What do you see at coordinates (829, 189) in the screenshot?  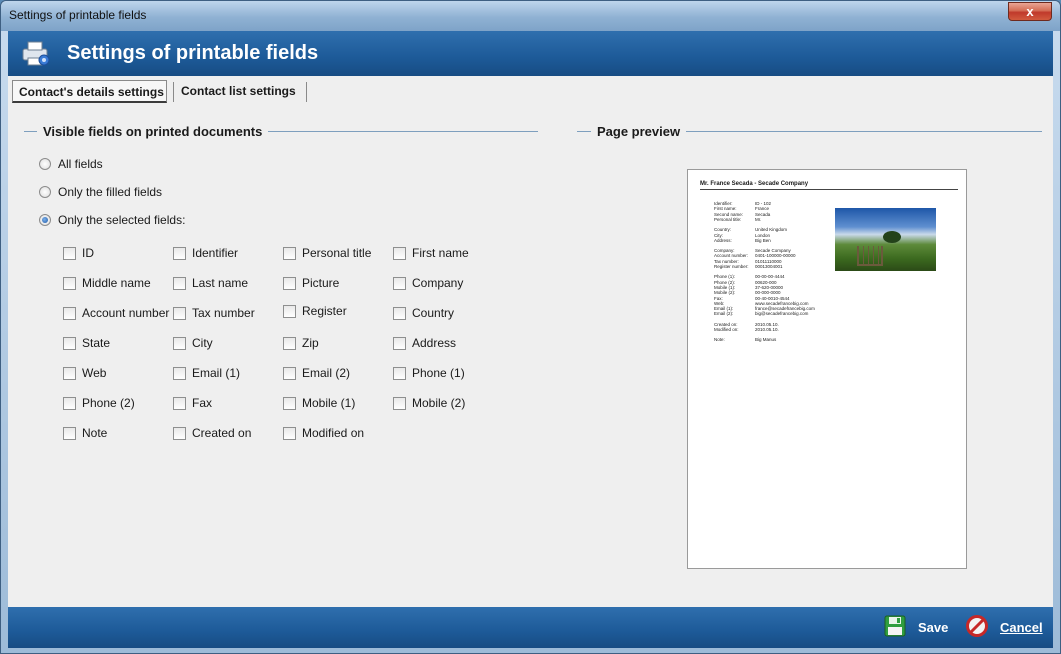 I see `preview-title-rule` at bounding box center [829, 189].